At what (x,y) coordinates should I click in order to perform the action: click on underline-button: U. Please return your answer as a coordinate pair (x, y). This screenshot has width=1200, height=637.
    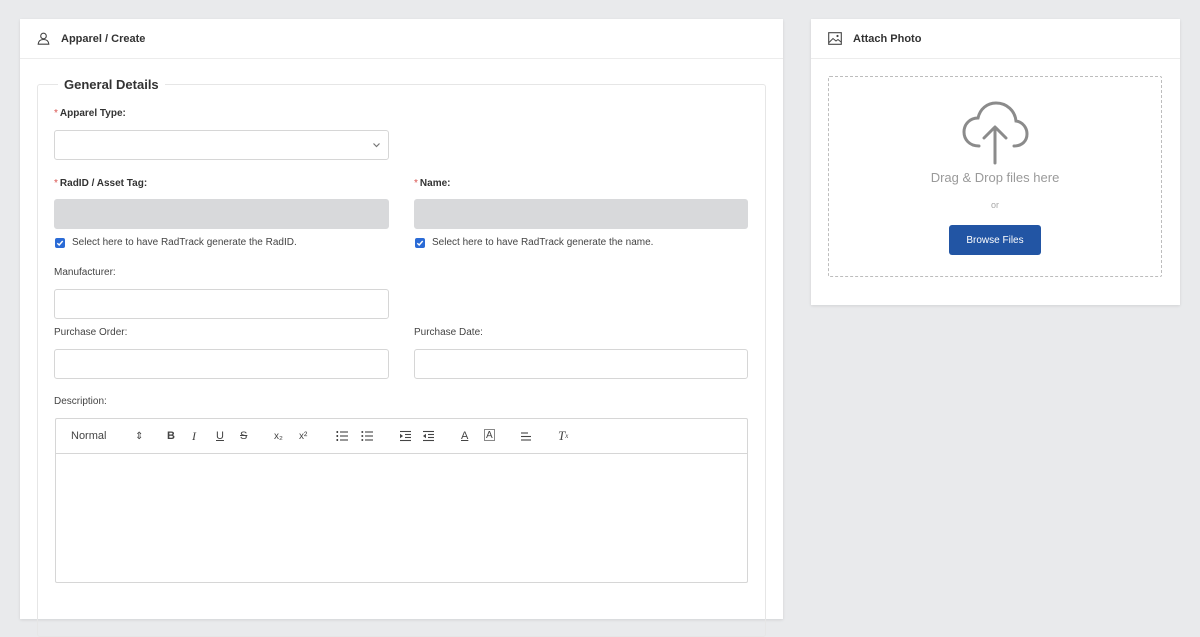
    Looking at the image, I should click on (220, 436).